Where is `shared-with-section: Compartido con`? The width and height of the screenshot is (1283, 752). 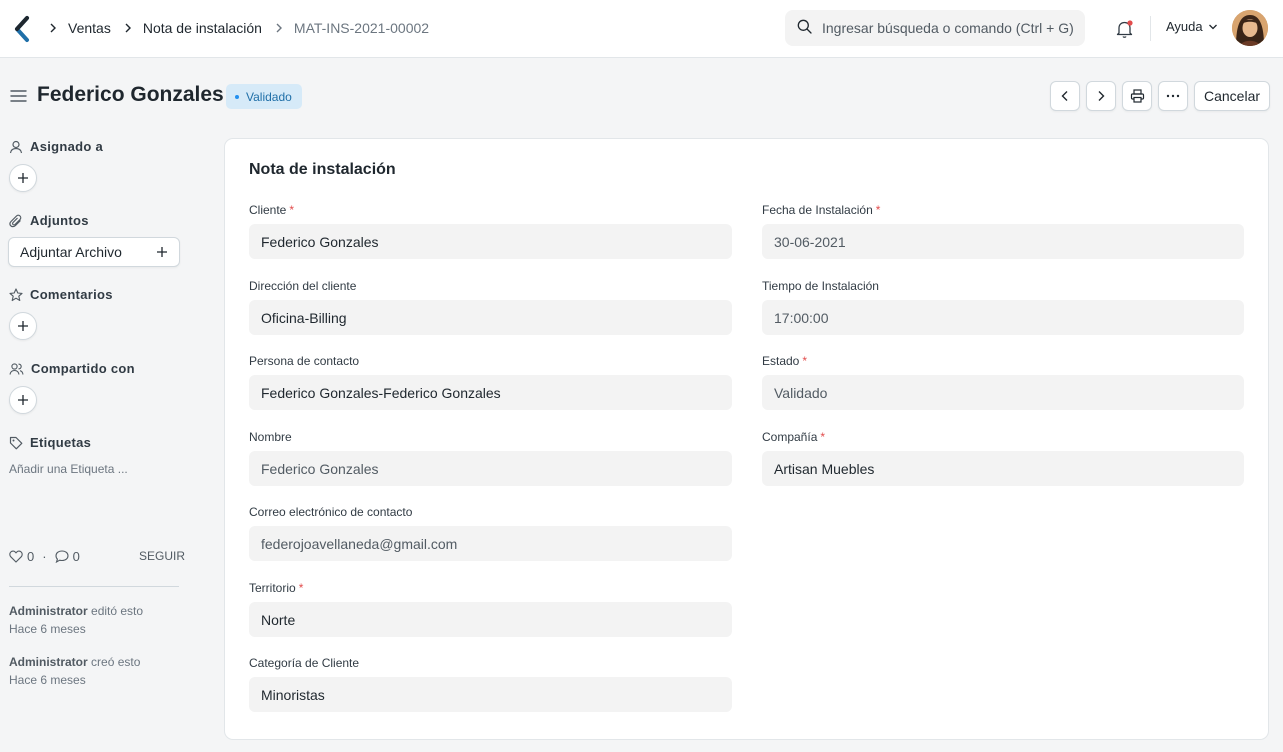 shared-with-section: Compartido con is located at coordinates (72, 368).